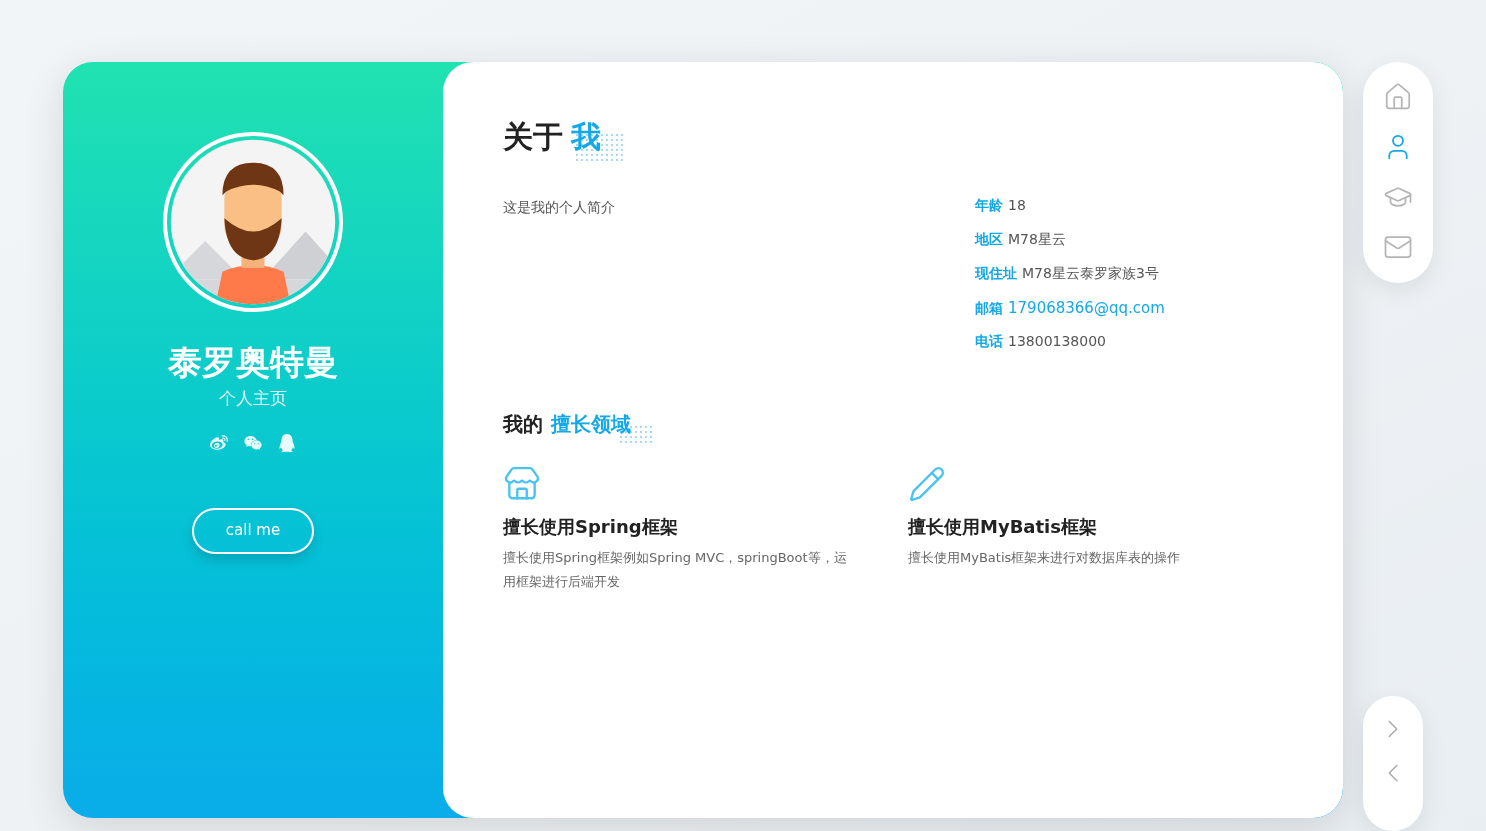 The height and width of the screenshot is (831, 1486). Describe the element at coordinates (533, 137) in the screenshot. I see `section-title: 关于` at that location.